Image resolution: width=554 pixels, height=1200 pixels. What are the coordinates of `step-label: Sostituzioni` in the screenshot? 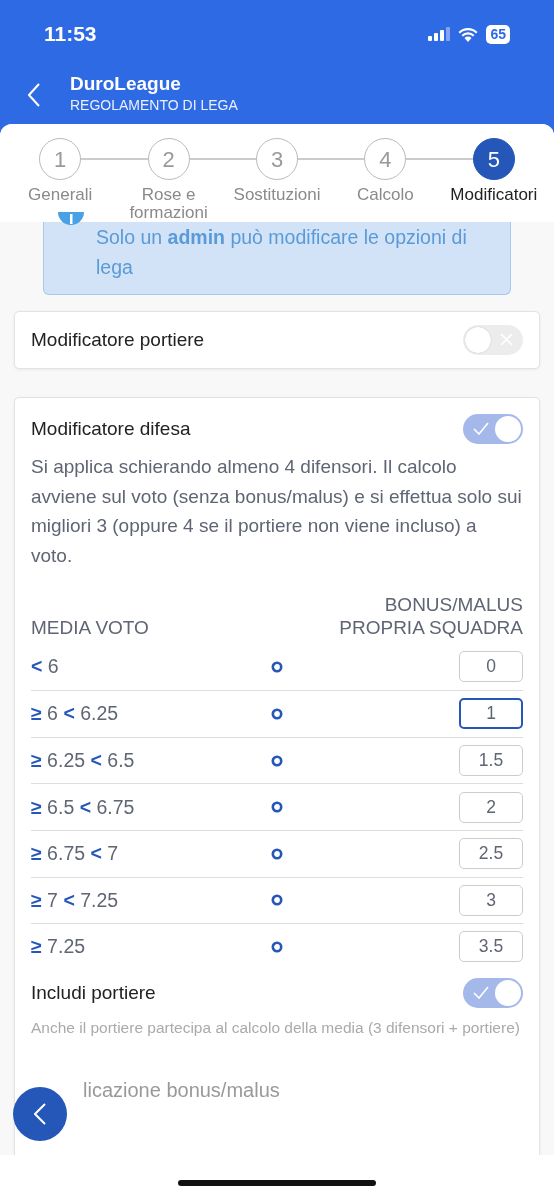 It's located at (277, 195).